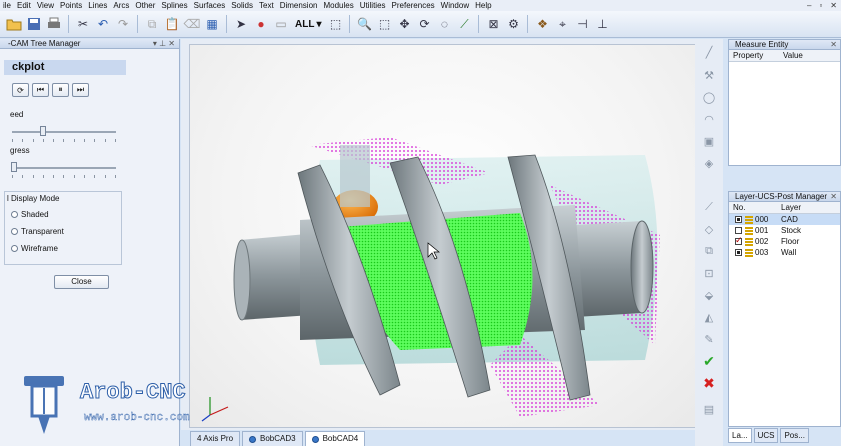 The image size is (850, 446). I want to click on progress-slider-track, so click(64, 168).